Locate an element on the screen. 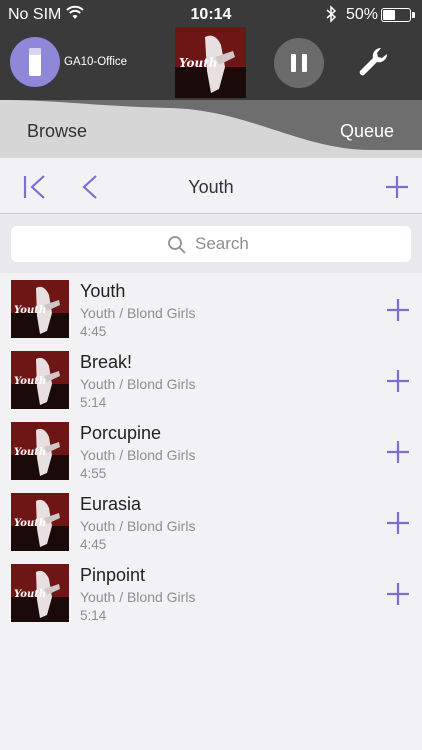 Image resolution: width=422 pixels, height=750 pixels. now-playing-header: No SIM 10:14 50% GA10-Office Youth is located at coordinates (211, 50).